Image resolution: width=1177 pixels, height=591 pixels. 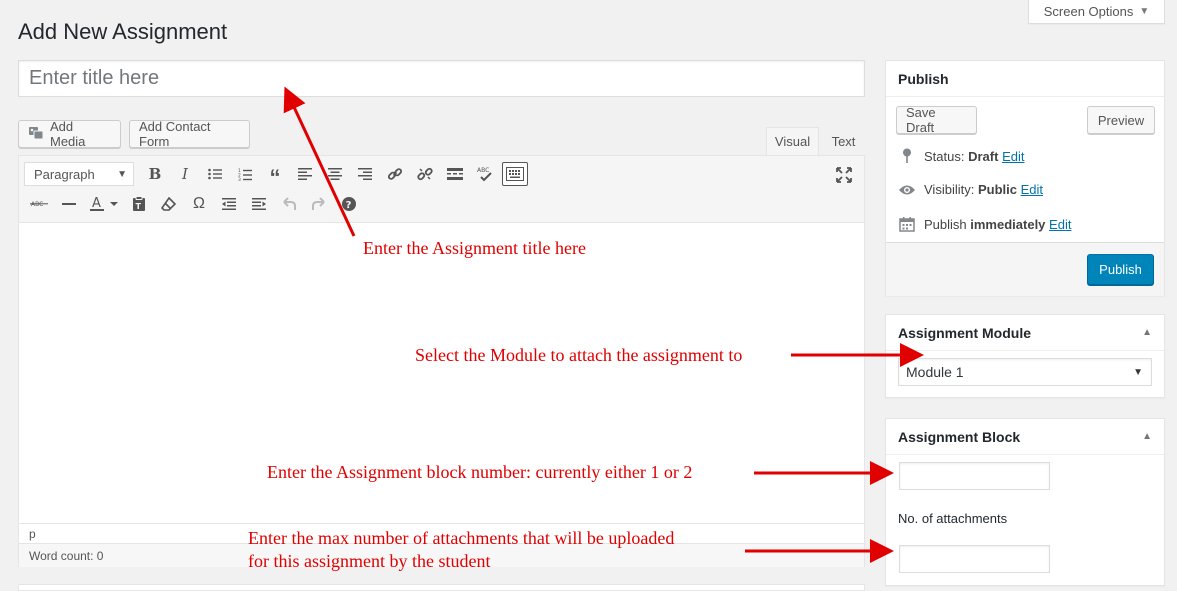 I want to click on arrow-to-title, so click(x=319, y=161).